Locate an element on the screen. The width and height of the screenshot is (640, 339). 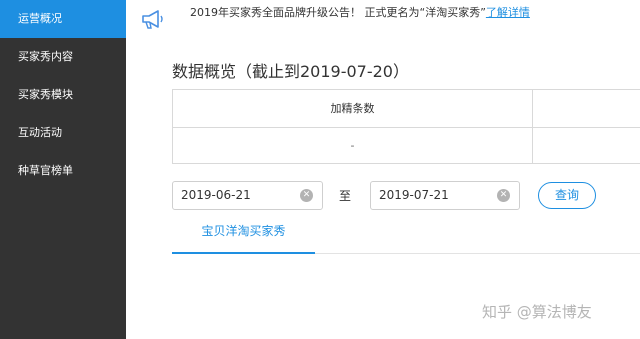
stats-column-header: 加精条数 is located at coordinates (353, 109).